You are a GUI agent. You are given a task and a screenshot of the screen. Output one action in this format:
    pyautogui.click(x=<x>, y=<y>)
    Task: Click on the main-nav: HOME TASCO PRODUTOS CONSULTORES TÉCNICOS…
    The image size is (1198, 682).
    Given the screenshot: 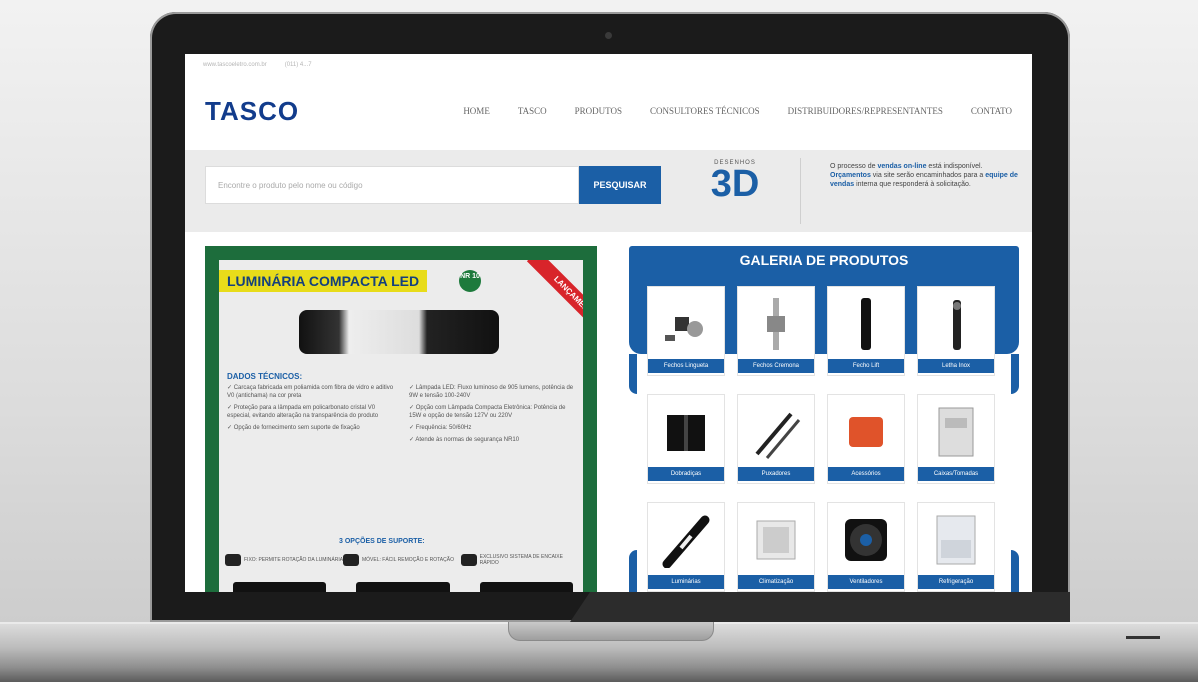 What is the action you would take?
    pyautogui.click(x=737, y=111)
    